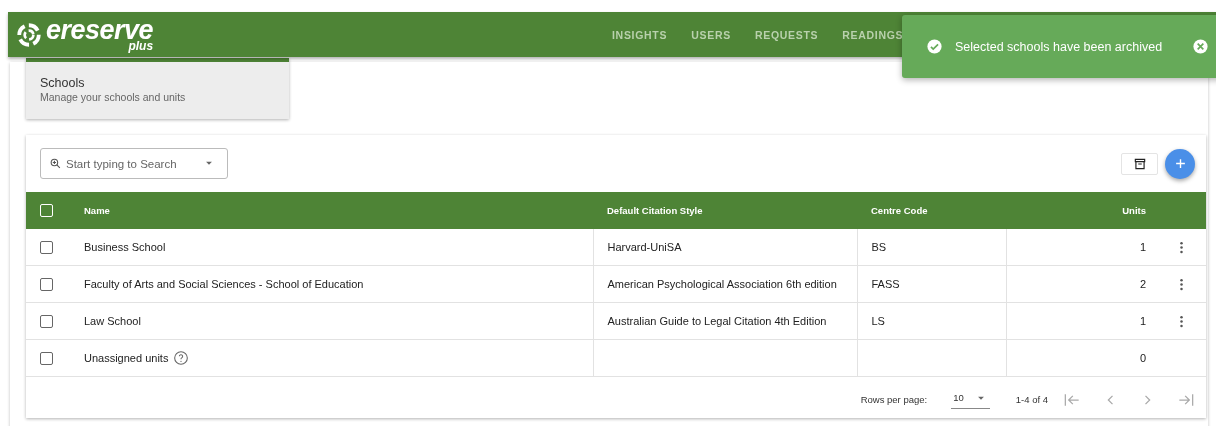 This screenshot has height=438, width=1224. I want to click on centre-code: LS, so click(878, 321).